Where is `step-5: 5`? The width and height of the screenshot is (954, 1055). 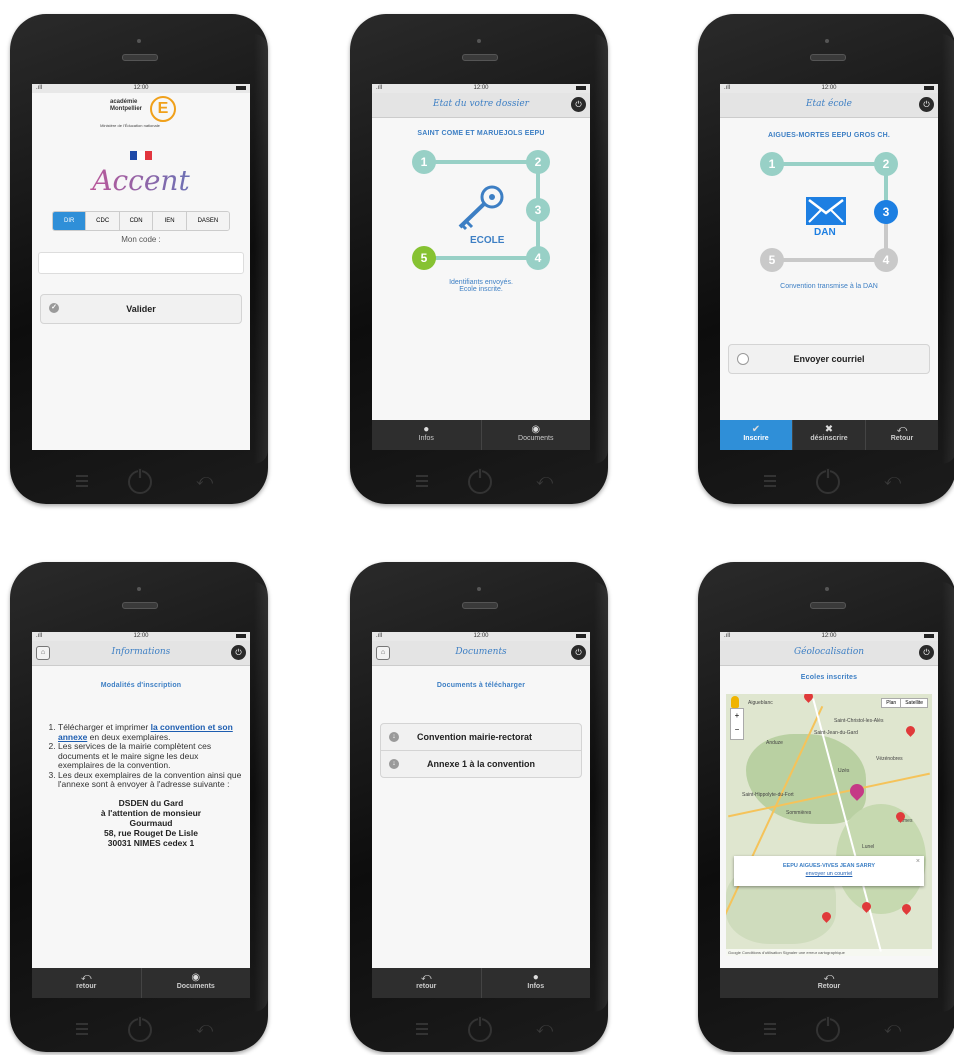
step-5: 5 is located at coordinates (424, 258).